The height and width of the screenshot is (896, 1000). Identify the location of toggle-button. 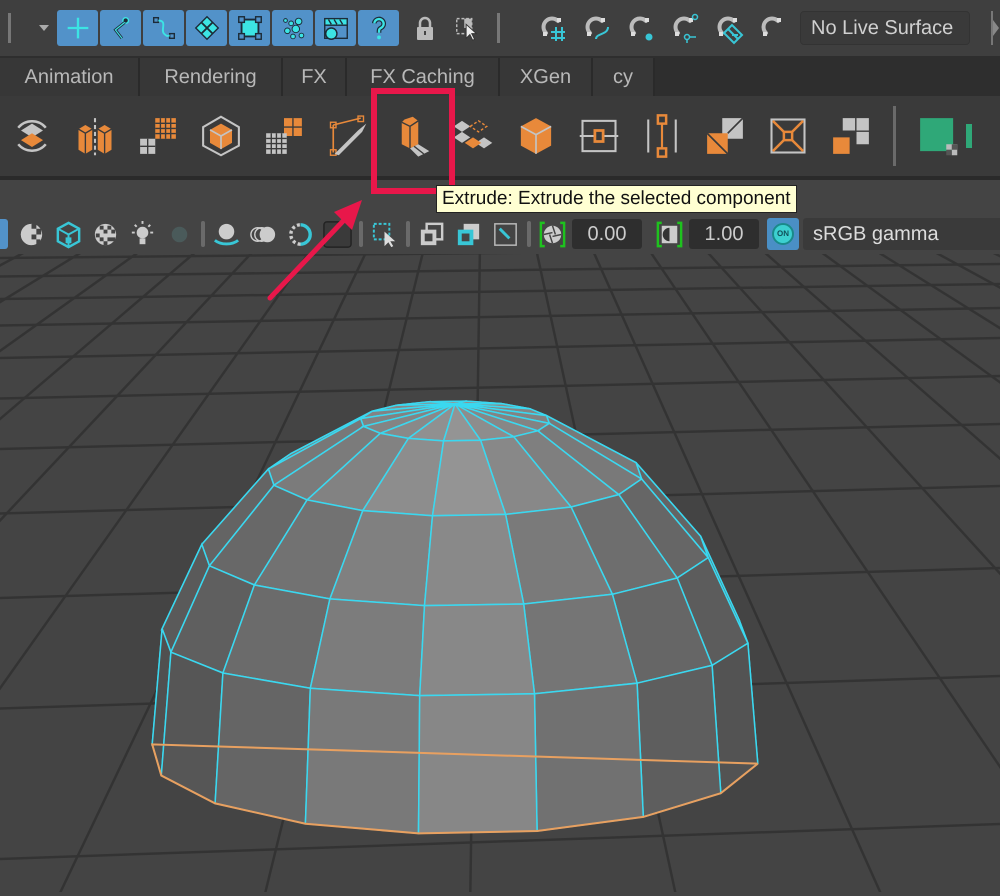
(4, 234).